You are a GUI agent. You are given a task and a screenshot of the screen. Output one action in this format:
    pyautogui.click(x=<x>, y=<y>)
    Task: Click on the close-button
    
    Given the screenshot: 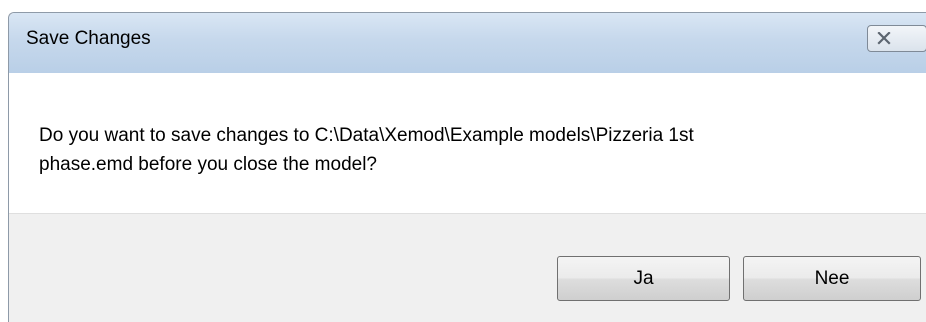 What is the action you would take?
    pyautogui.click(x=896, y=38)
    